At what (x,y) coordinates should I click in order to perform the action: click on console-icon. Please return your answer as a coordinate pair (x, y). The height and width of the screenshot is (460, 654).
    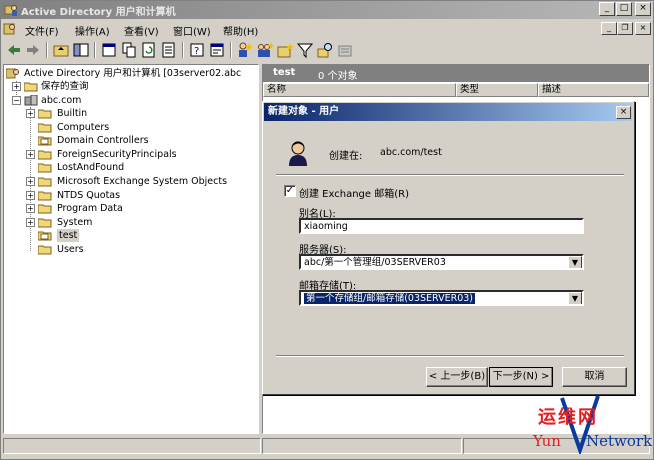
    Looking at the image, I should click on (217, 50).